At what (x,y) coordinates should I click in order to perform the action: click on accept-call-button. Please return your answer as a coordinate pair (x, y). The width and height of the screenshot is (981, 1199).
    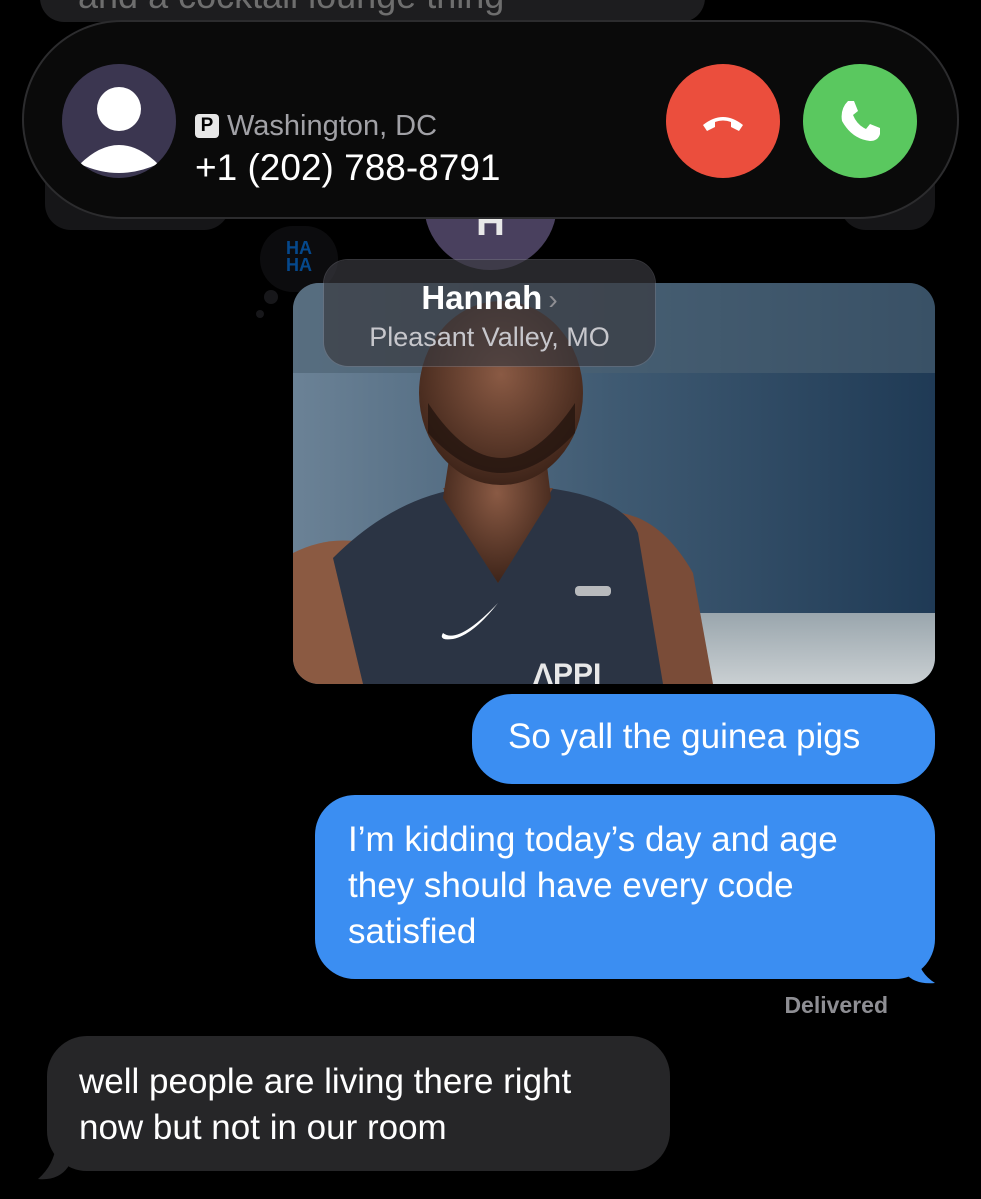
    Looking at the image, I should click on (860, 121).